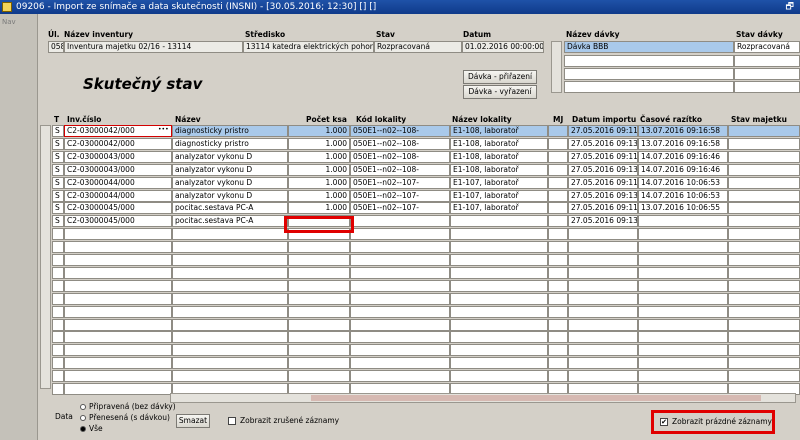 This screenshot has height=440, width=800. I want to click on table-cell-inv: C2-03000042/000, so click(118, 143).